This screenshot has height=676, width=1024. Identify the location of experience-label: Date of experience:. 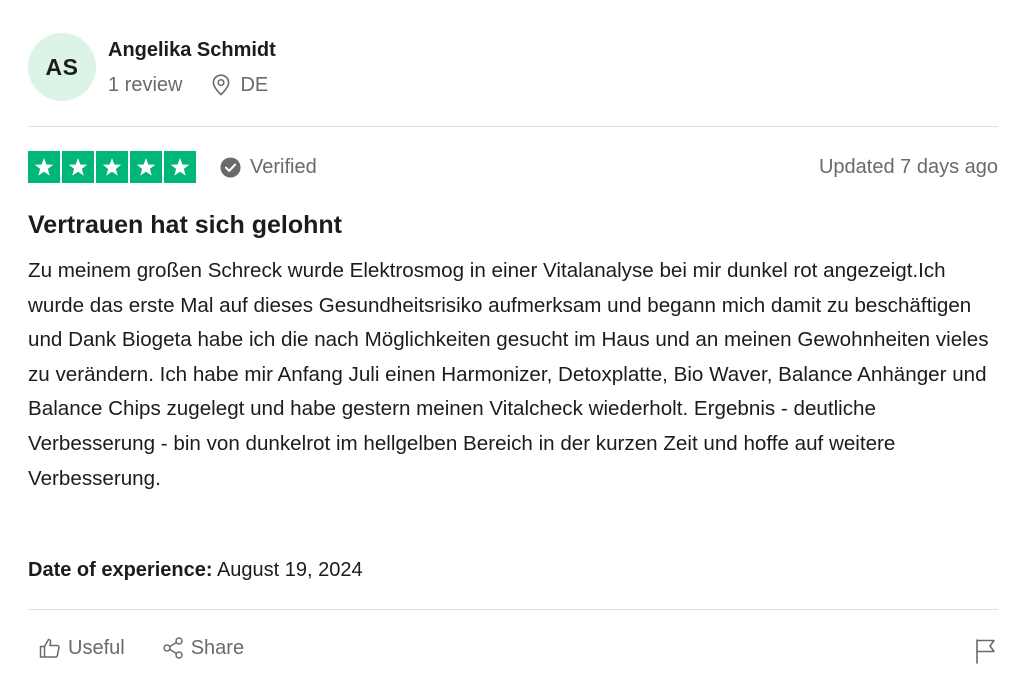
(120, 570).